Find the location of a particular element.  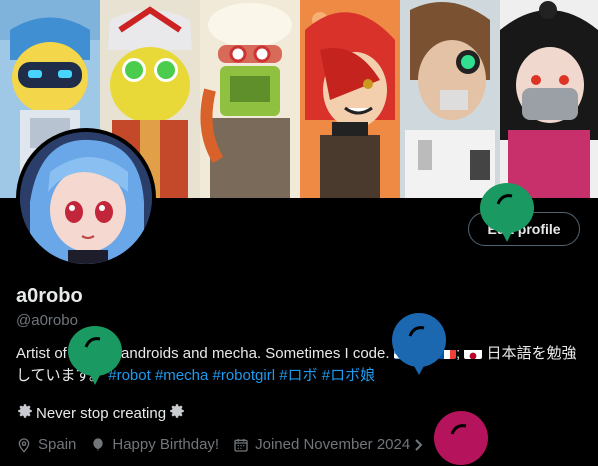

location-pin-icon is located at coordinates (24, 445).